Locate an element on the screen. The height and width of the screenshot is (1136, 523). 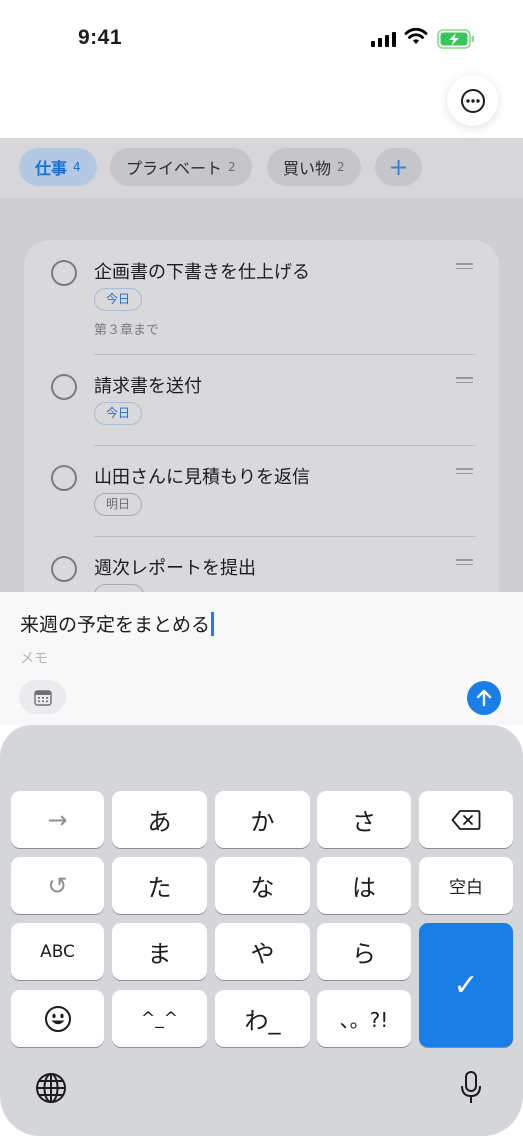
microphone-icon is located at coordinates (471, 1087).